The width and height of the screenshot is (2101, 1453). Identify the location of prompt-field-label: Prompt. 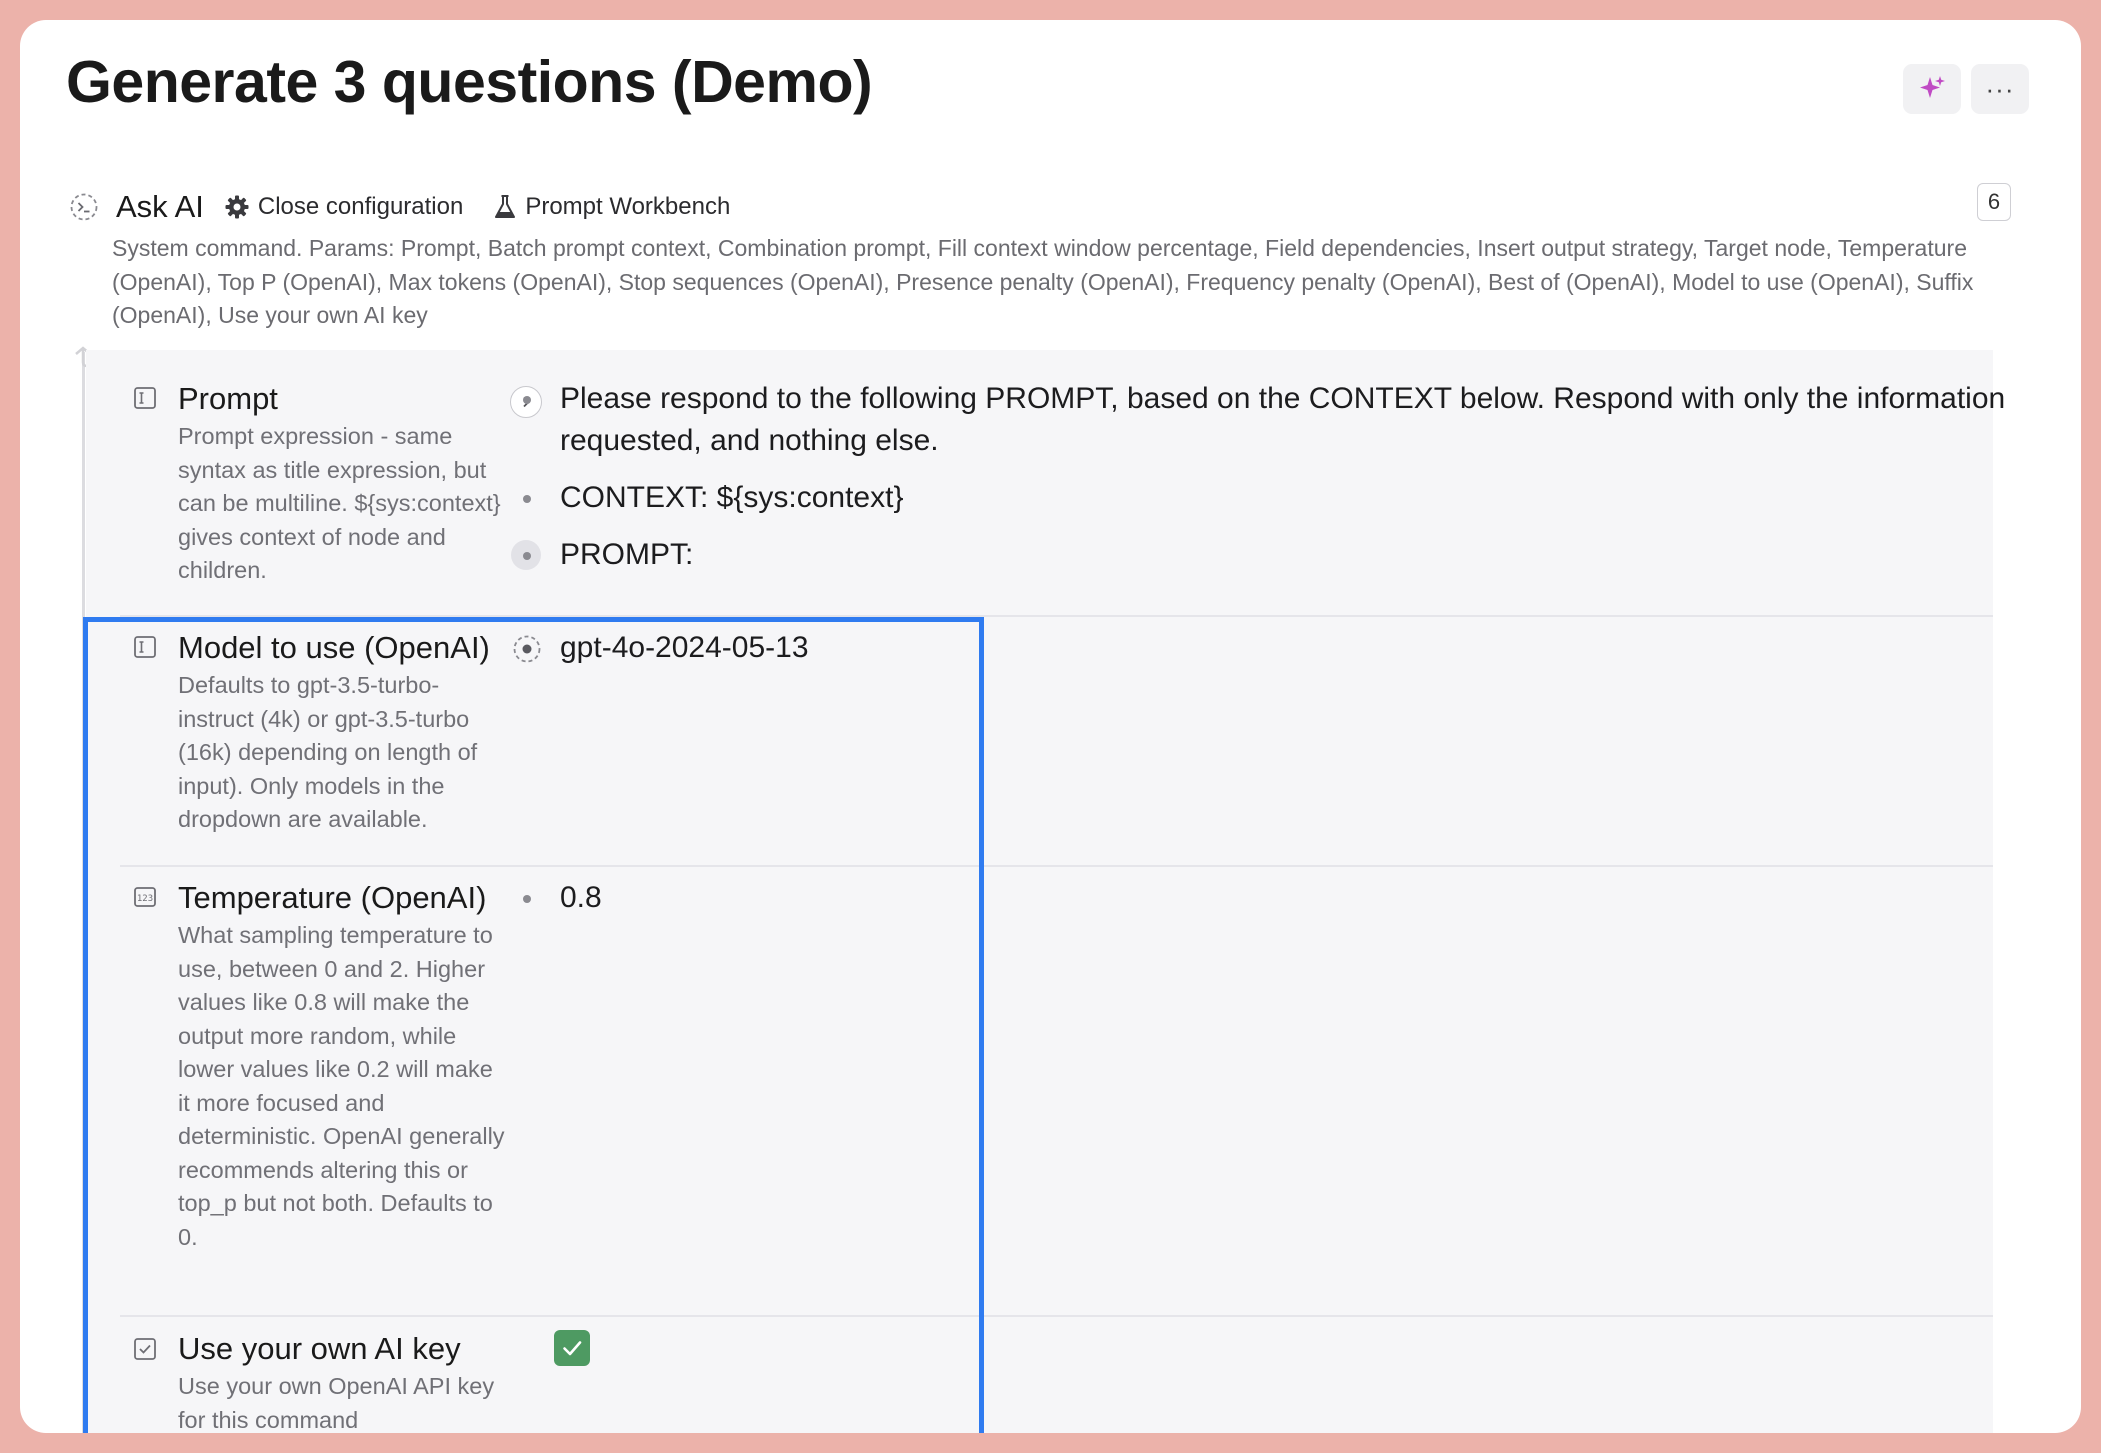
(228, 398).